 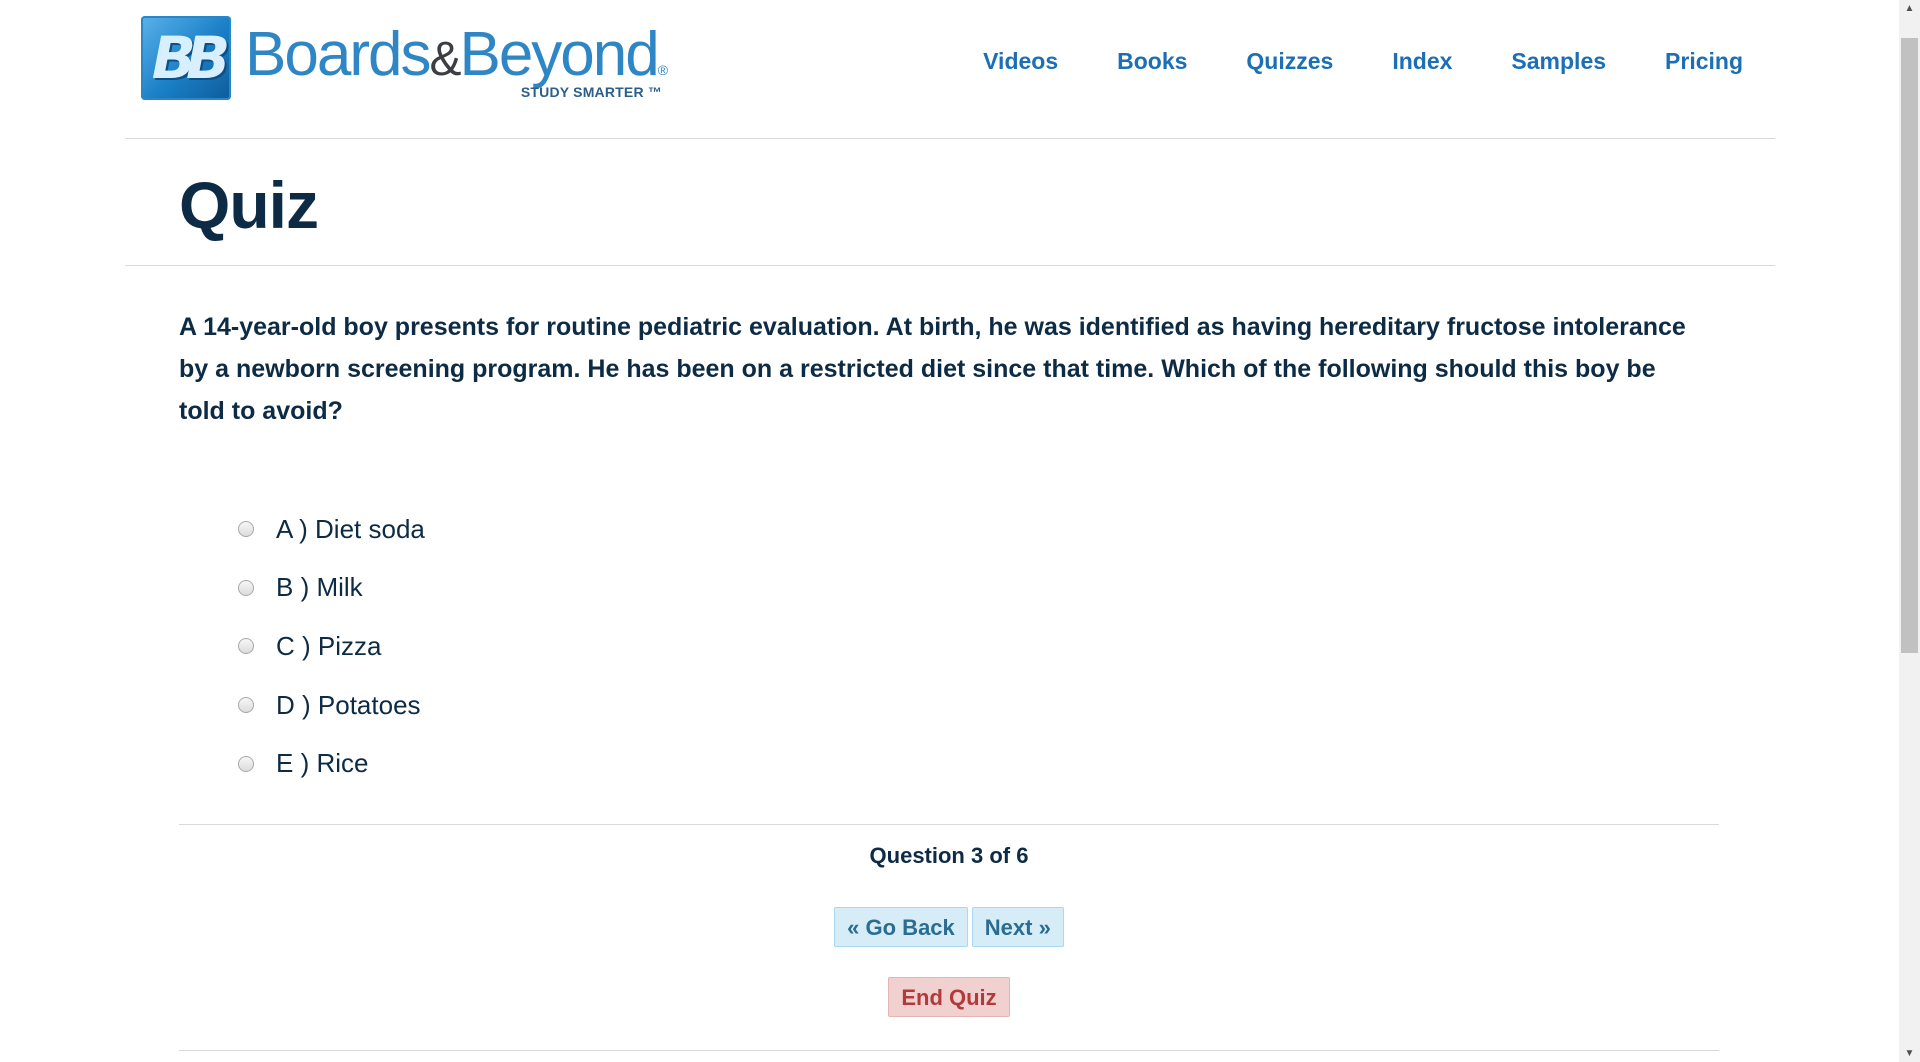 I want to click on nav-pricing: Pricing, so click(x=1704, y=61).